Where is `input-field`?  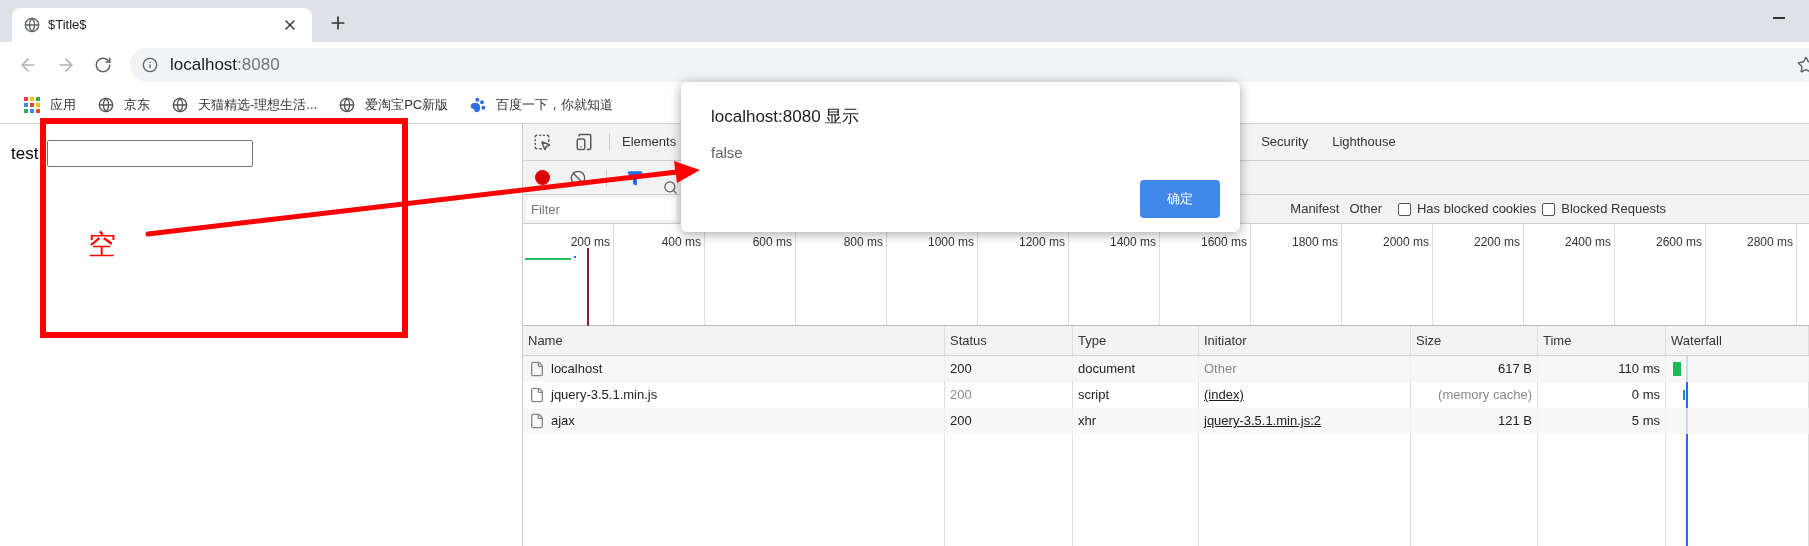
input-field is located at coordinates (150, 153).